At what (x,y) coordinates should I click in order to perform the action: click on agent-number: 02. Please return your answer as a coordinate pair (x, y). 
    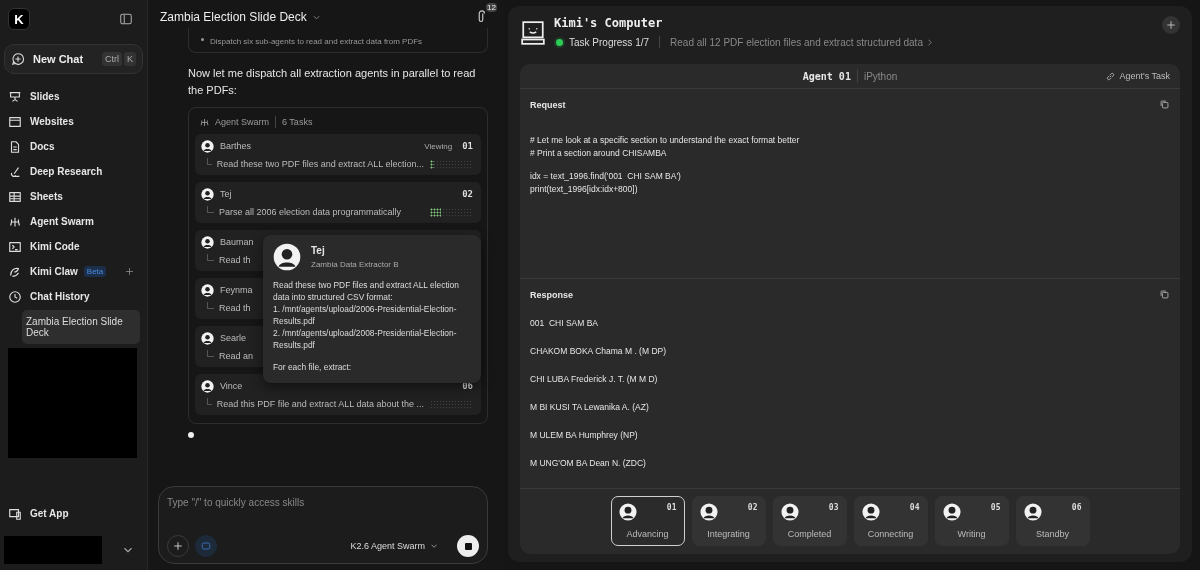
    Looking at the image, I should click on (752, 507).